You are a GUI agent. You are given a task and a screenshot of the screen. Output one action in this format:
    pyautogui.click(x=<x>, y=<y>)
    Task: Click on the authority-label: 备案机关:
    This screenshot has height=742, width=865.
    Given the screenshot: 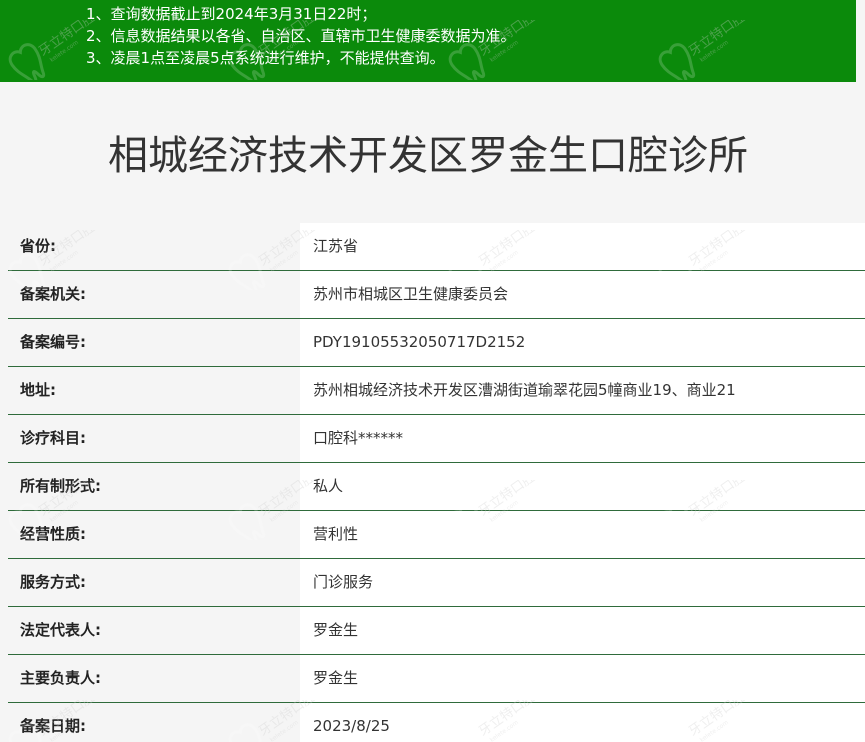 What is the action you would take?
    pyautogui.click(x=154, y=294)
    